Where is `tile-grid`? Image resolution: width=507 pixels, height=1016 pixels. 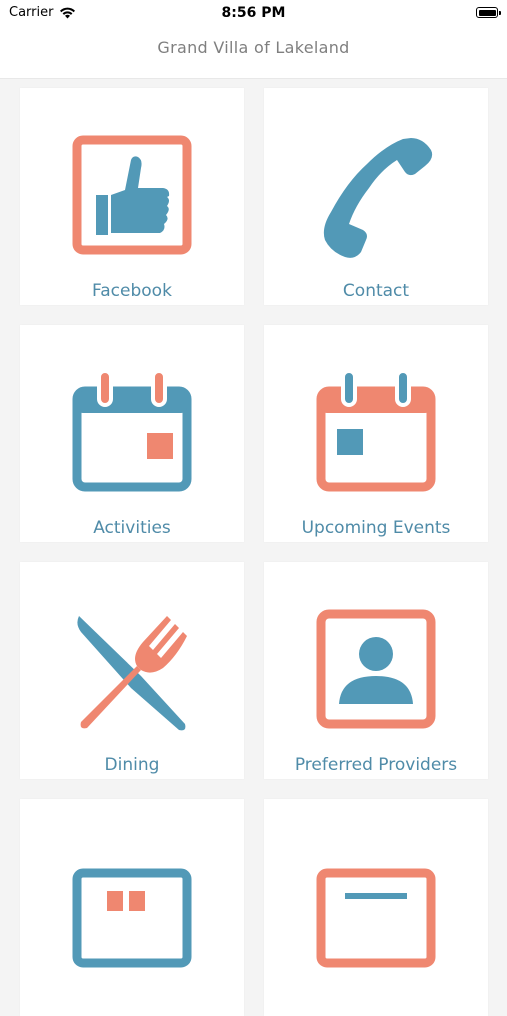
tile-grid is located at coordinates (376, 907).